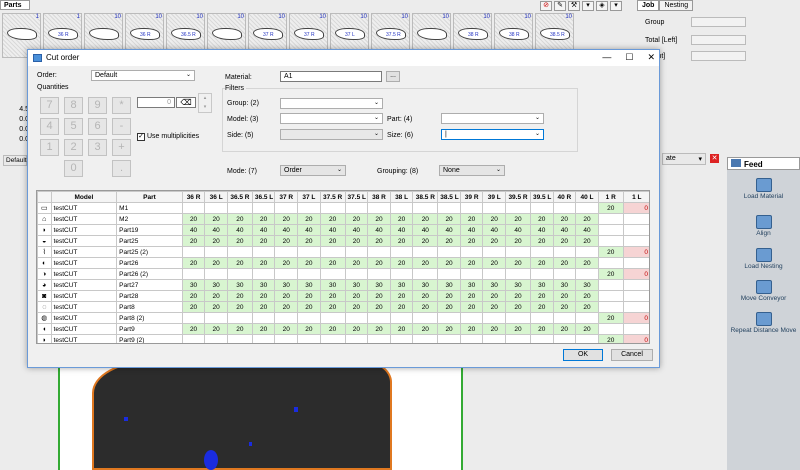 This screenshot has width=800, height=470. I want to click on keypad-key: 6, so click(97, 126).